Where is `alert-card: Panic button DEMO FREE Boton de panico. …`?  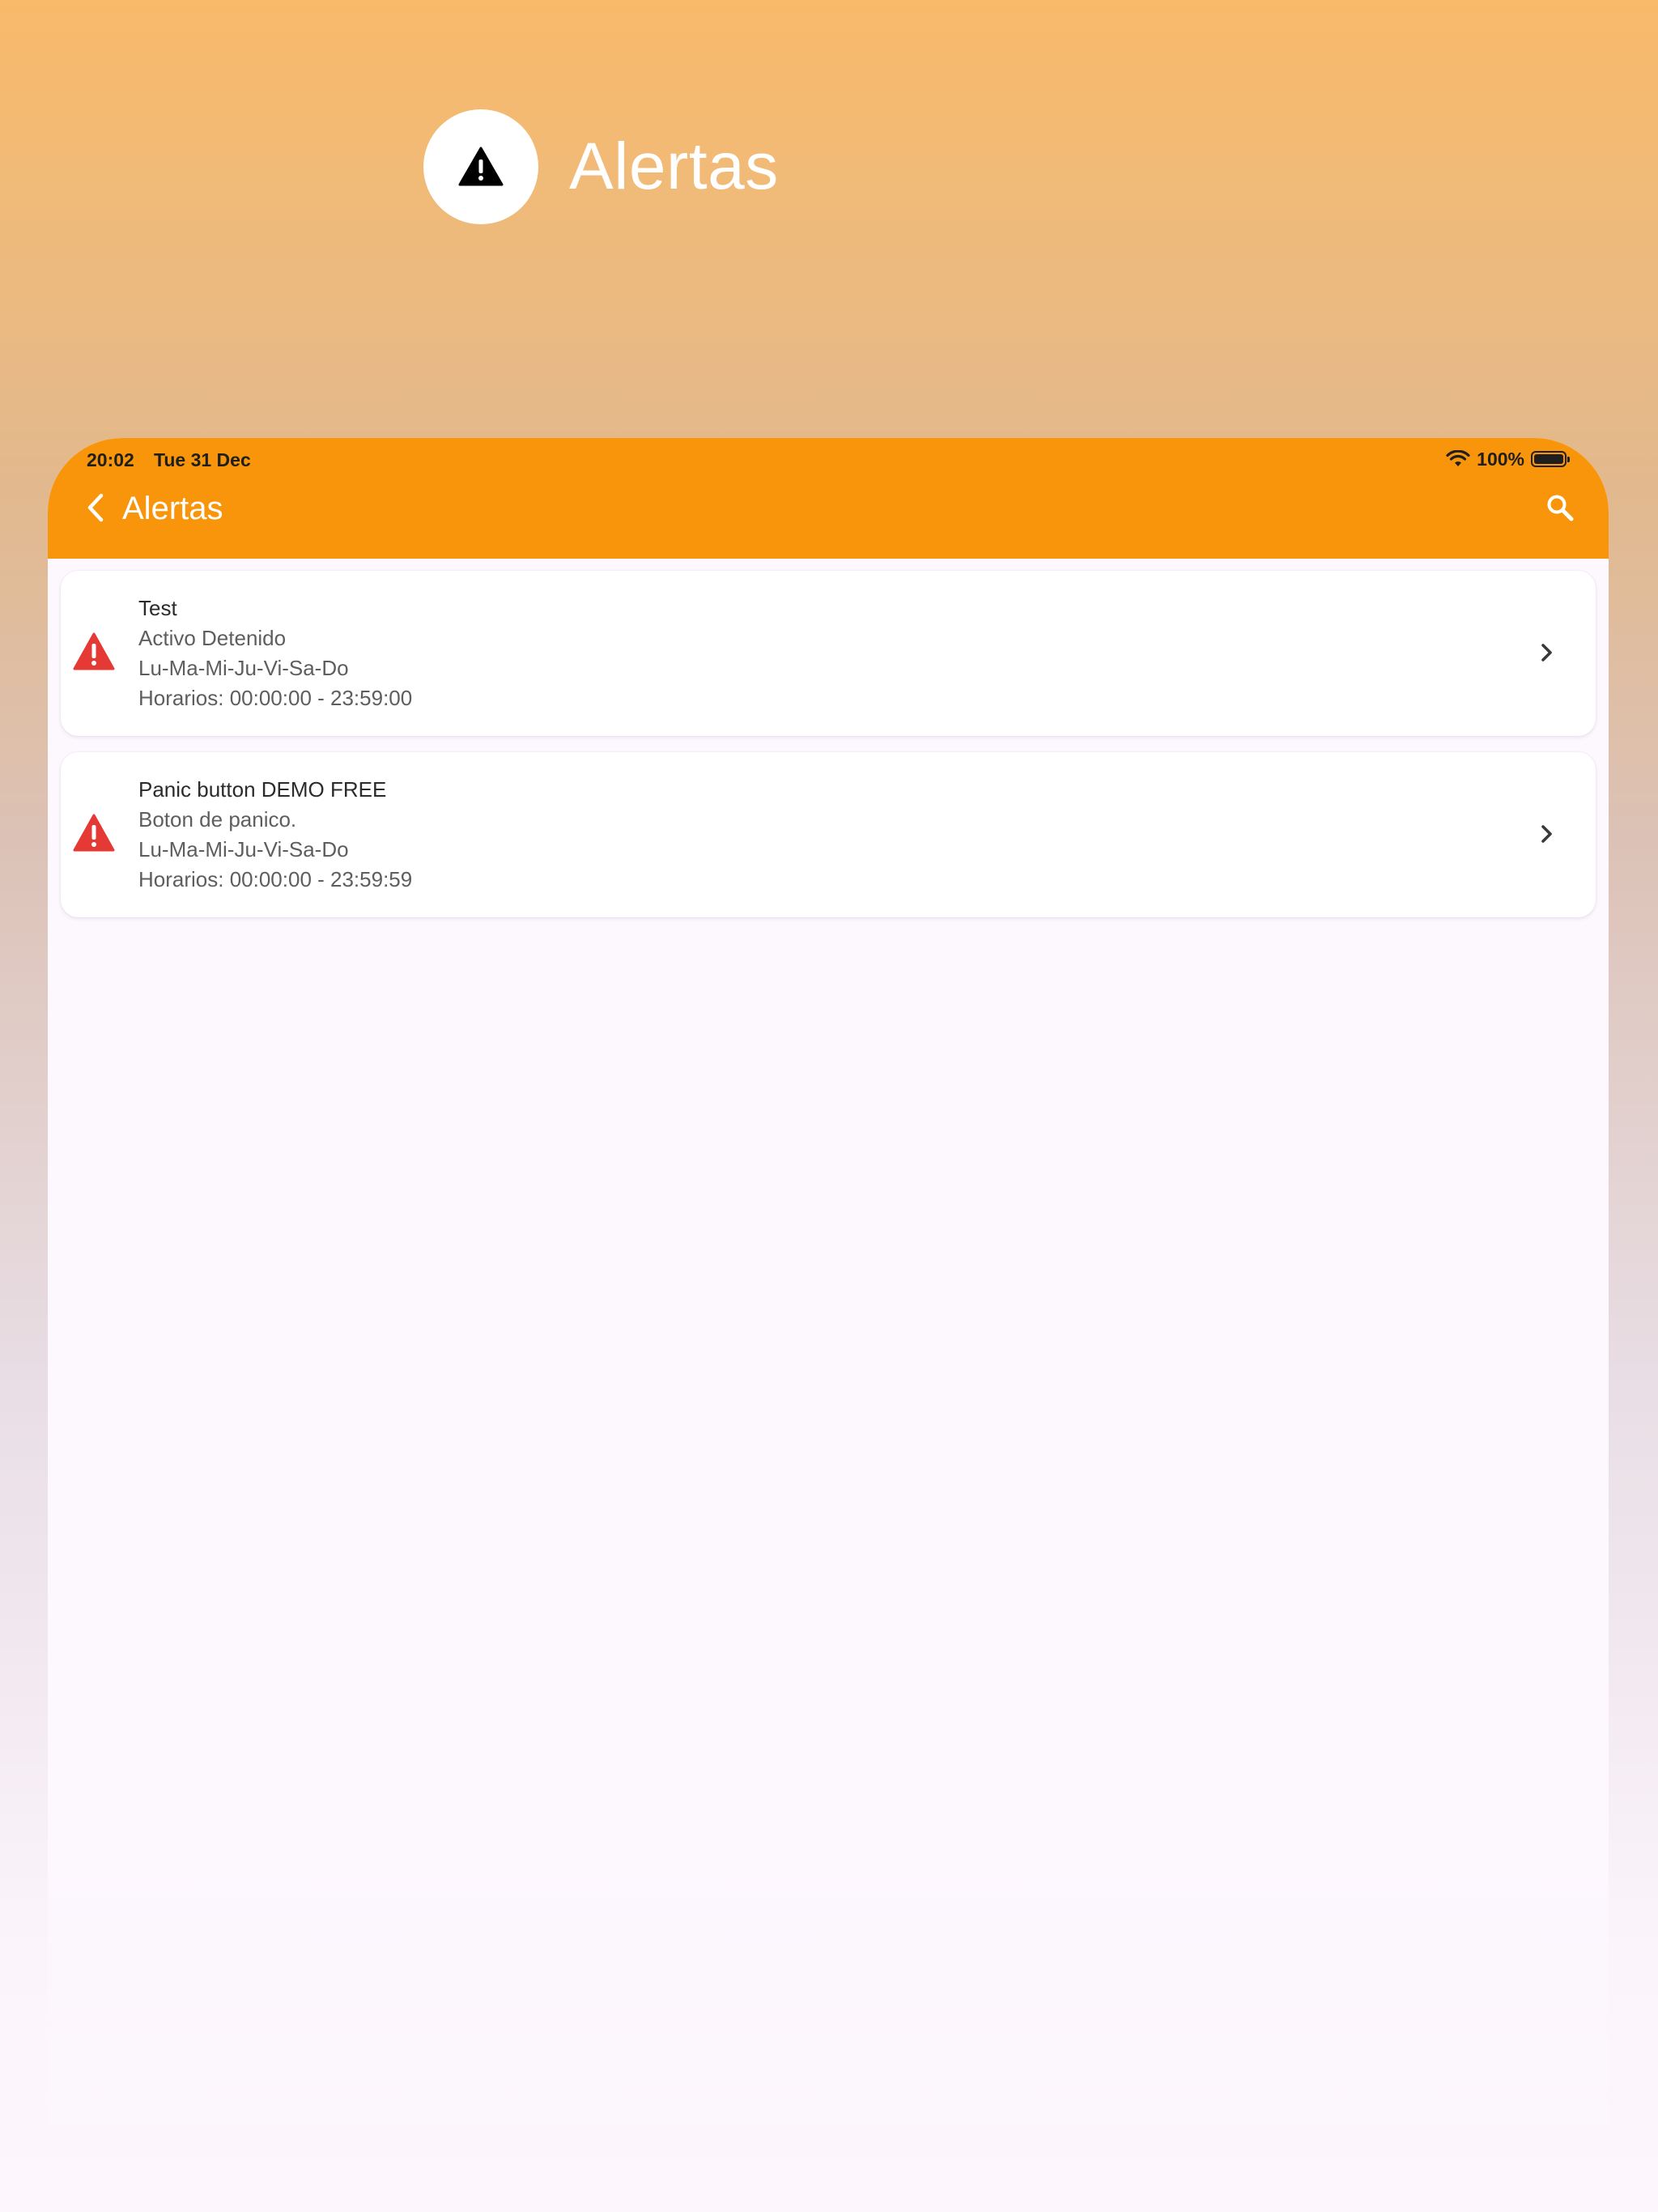 alert-card: Panic button DEMO FREE Boton de panico. … is located at coordinates (828, 835).